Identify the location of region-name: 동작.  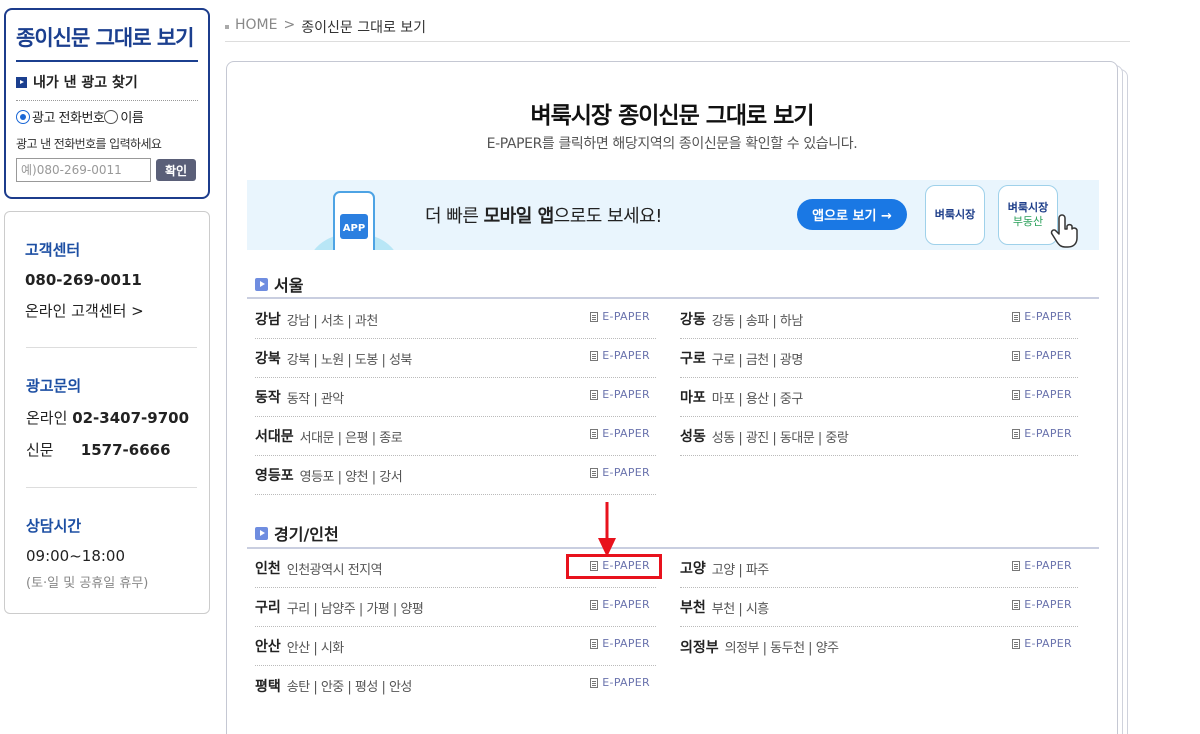
(268, 398).